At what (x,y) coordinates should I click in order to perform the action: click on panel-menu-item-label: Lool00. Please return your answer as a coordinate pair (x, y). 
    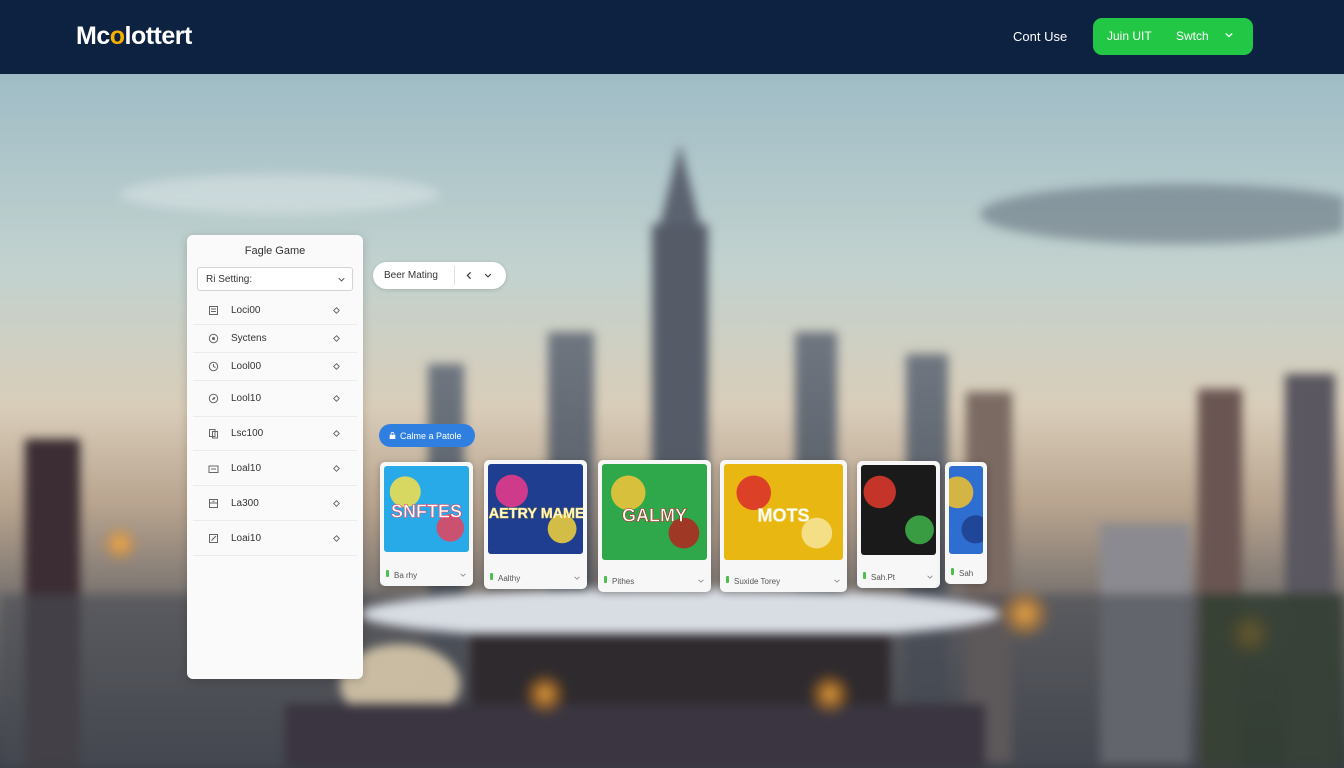
    Looking at the image, I should click on (246, 366).